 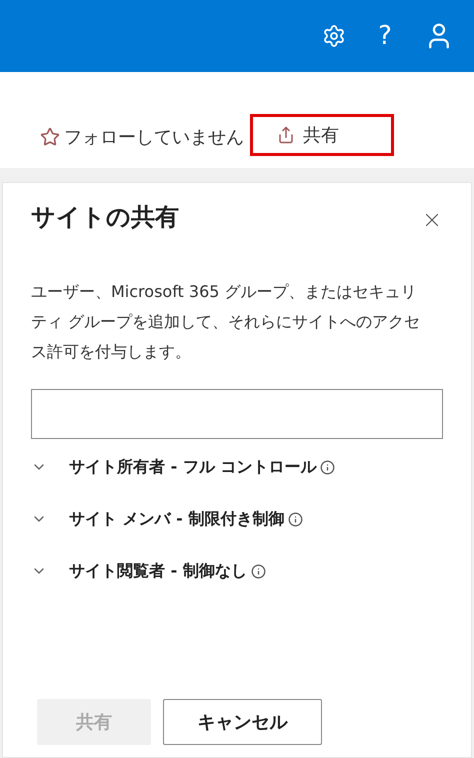 I want to click on permission-group-label: サイト メンバ - 制限付き制御, so click(x=176, y=519).